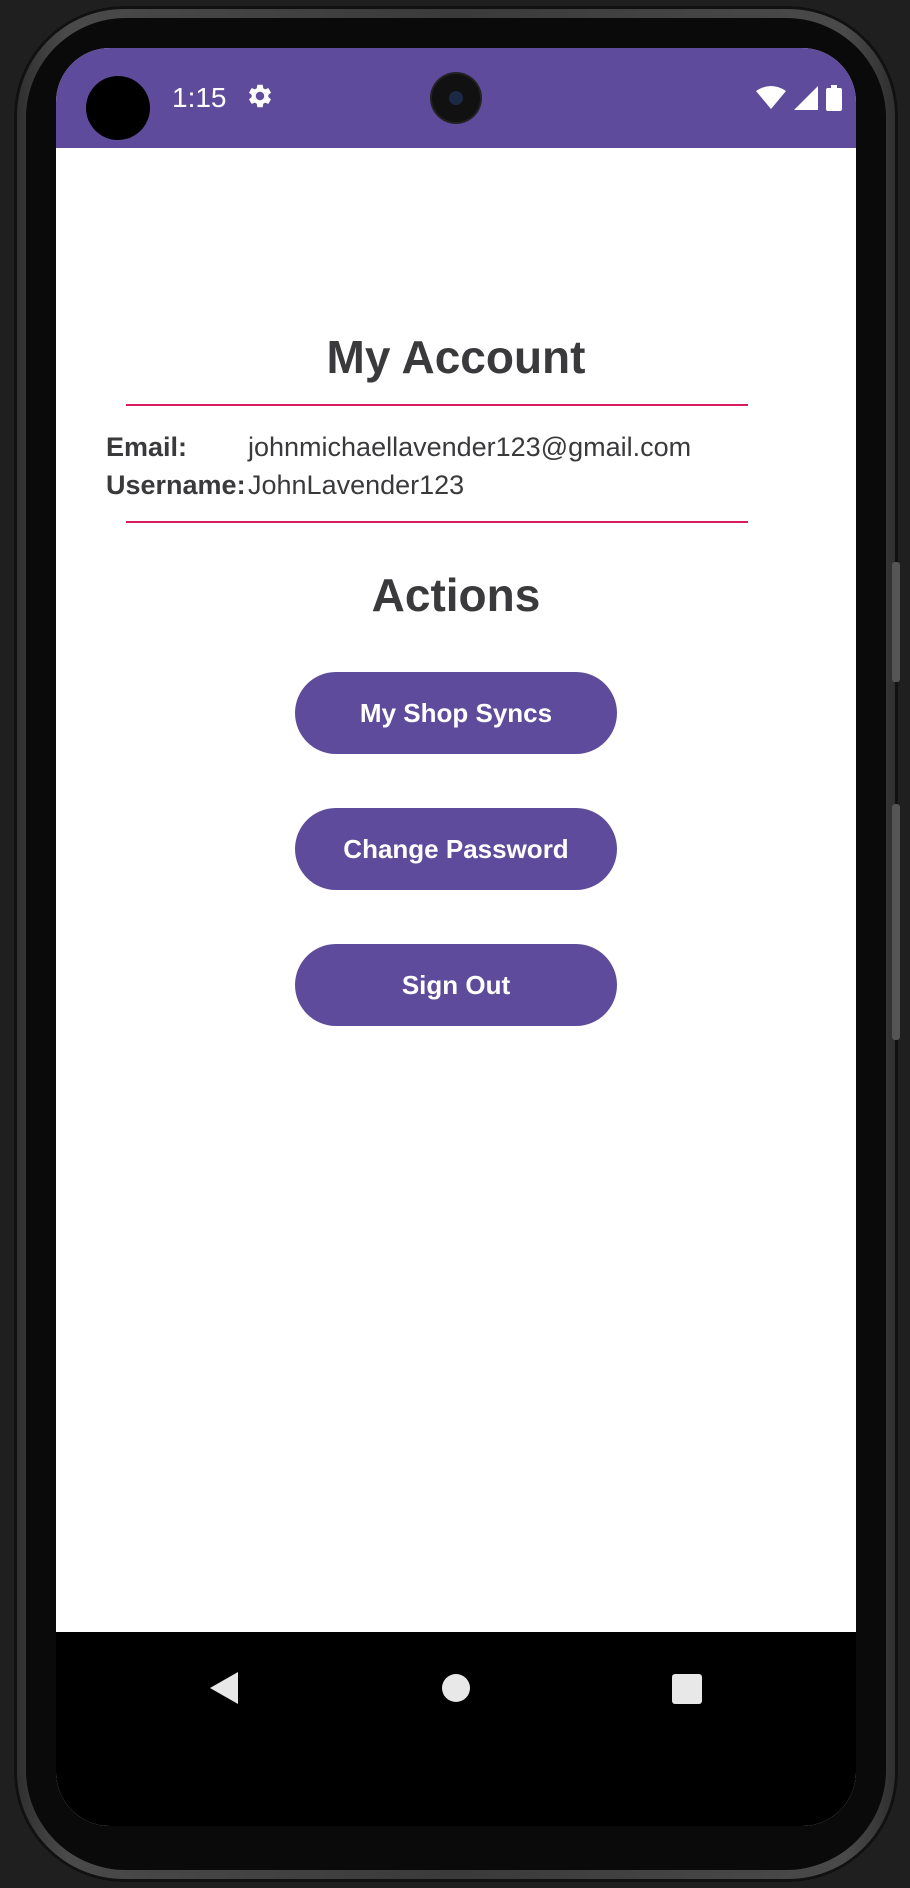 The image size is (910, 1888). What do you see at coordinates (456, 985) in the screenshot?
I see `sign-out-button: Sign Out` at bounding box center [456, 985].